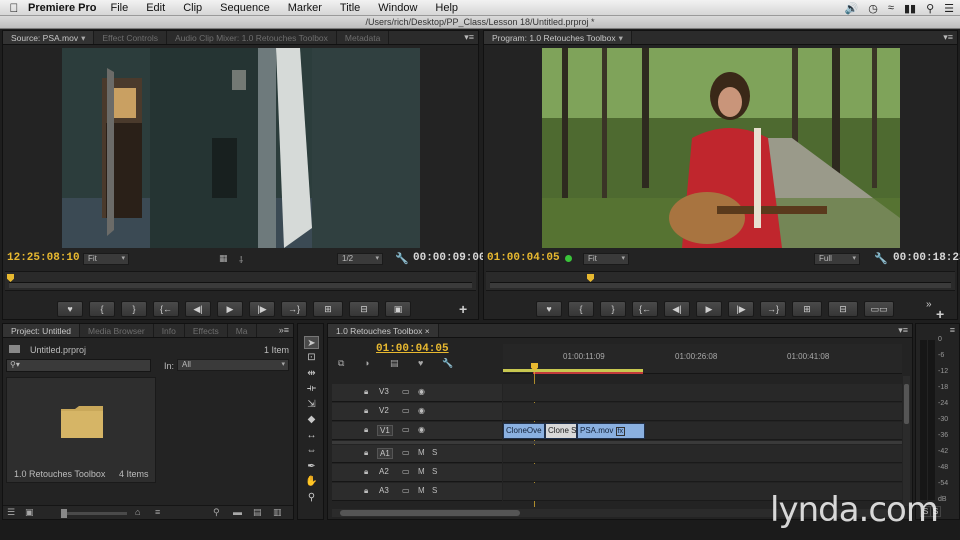  Describe the element at coordinates (240, 281) in the screenshot. I see `source-time-ruler` at that location.